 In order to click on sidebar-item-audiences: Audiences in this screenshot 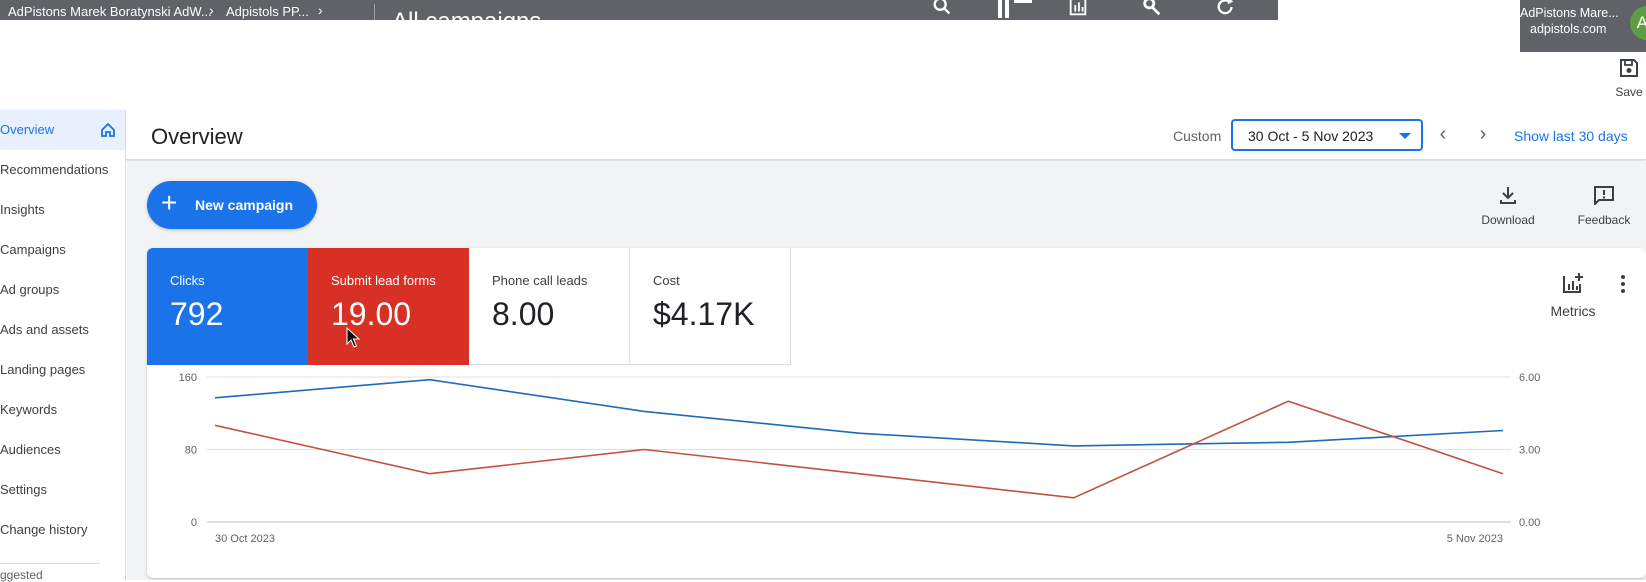, I will do `click(62, 450)`.